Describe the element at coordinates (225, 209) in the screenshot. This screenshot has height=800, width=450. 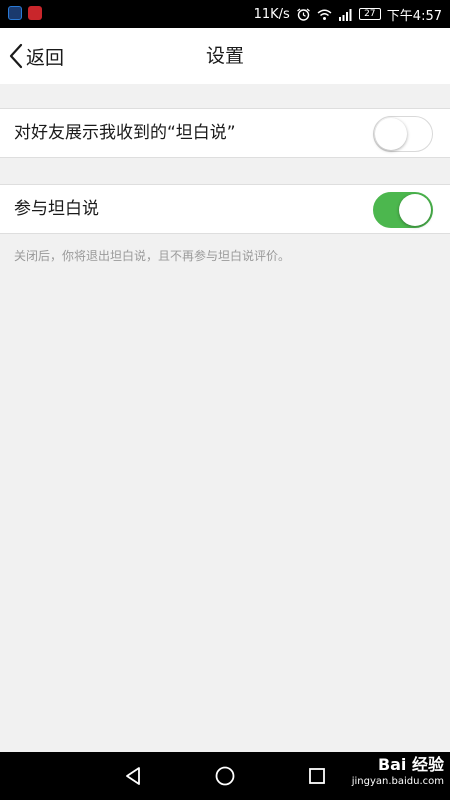
I see `setting-participate: 参与坦白说` at that location.